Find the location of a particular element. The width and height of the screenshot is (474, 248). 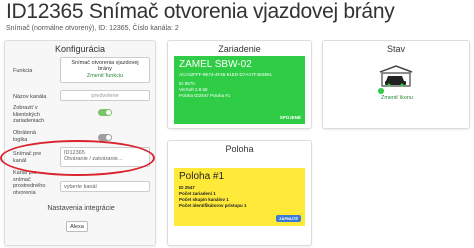

middle-label-line4: otvorenia is located at coordinates (24, 192).